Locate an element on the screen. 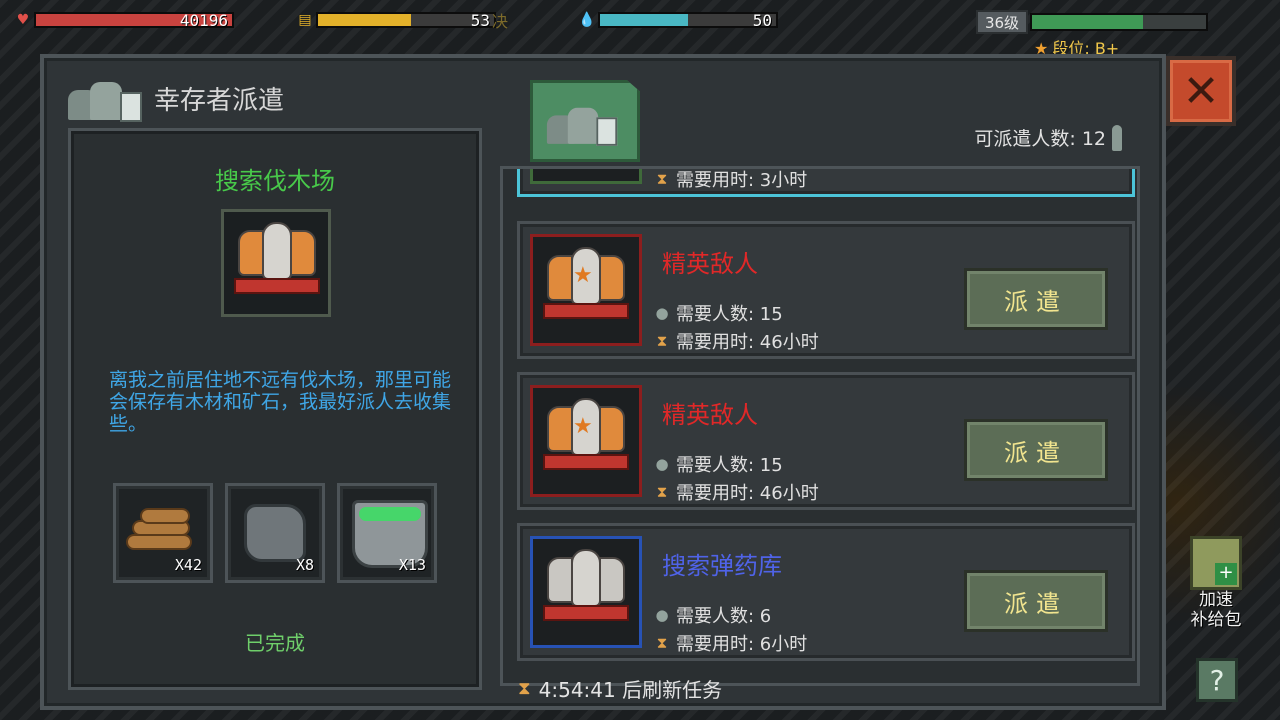 The image size is (1280, 720). mission-status: 已完成 is located at coordinates (275, 643).